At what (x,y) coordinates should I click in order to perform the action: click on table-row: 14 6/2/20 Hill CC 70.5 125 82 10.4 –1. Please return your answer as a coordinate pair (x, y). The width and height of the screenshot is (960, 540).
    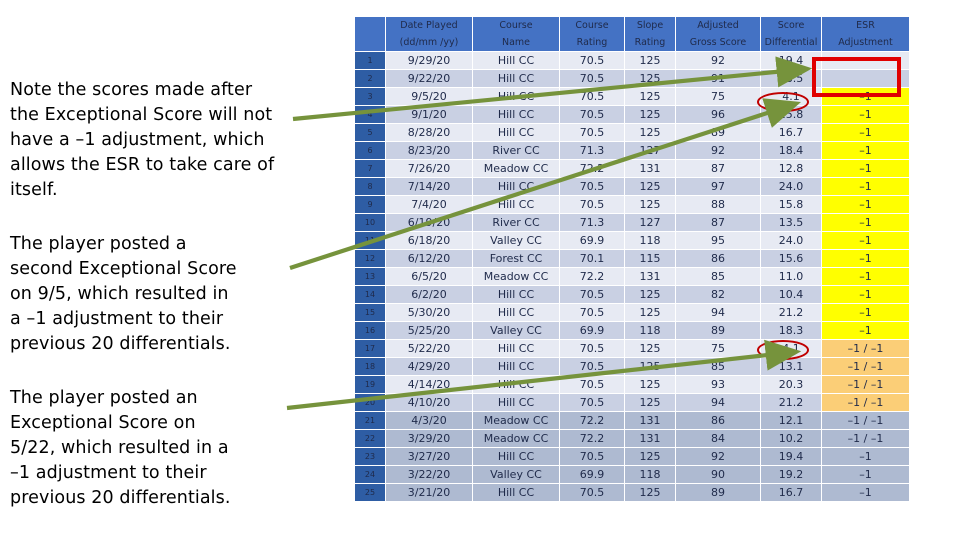
    Looking at the image, I should click on (632, 294).